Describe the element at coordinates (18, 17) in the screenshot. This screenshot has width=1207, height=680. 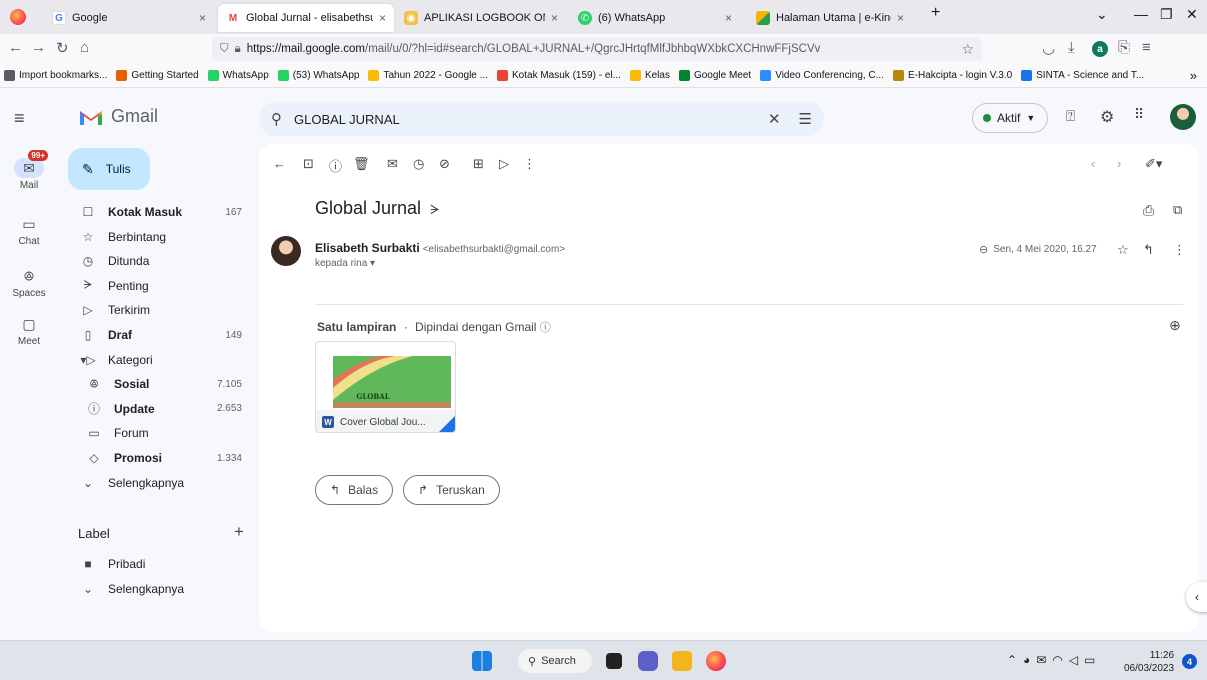
I see `firefox-menu-icon` at that location.